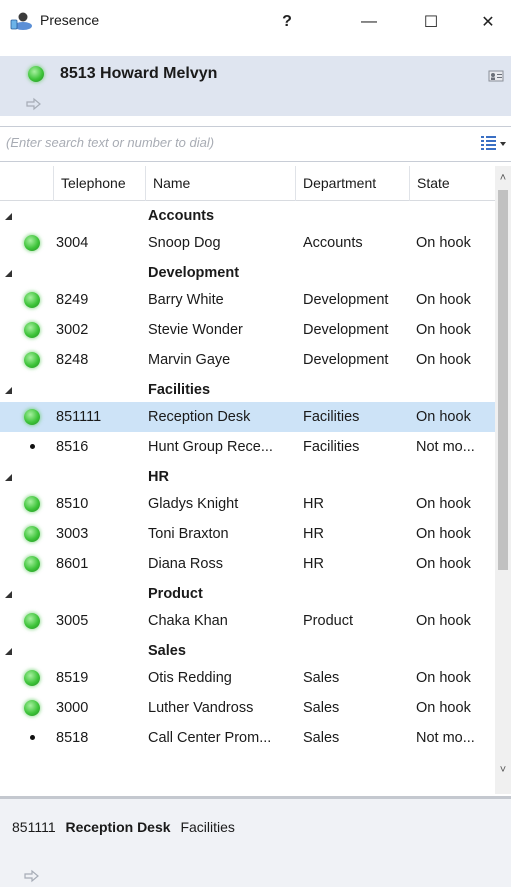  Describe the element at coordinates (236, 142) in the screenshot. I see `search-input` at that location.